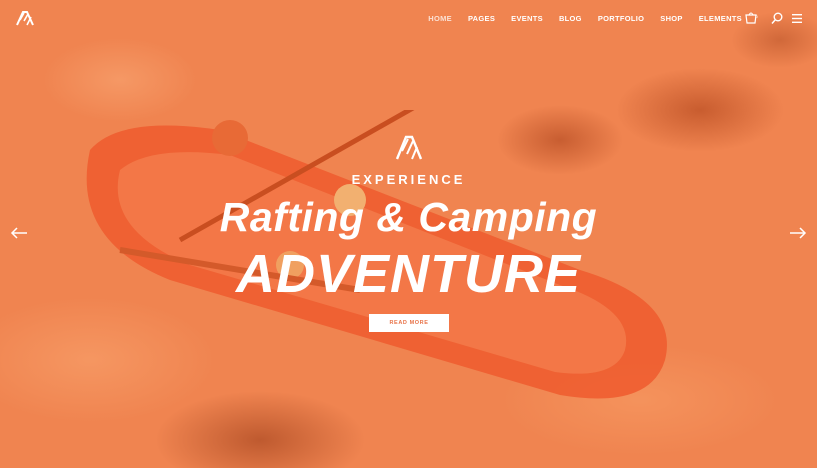  I want to click on nav-item-home: HOME, so click(440, 18).